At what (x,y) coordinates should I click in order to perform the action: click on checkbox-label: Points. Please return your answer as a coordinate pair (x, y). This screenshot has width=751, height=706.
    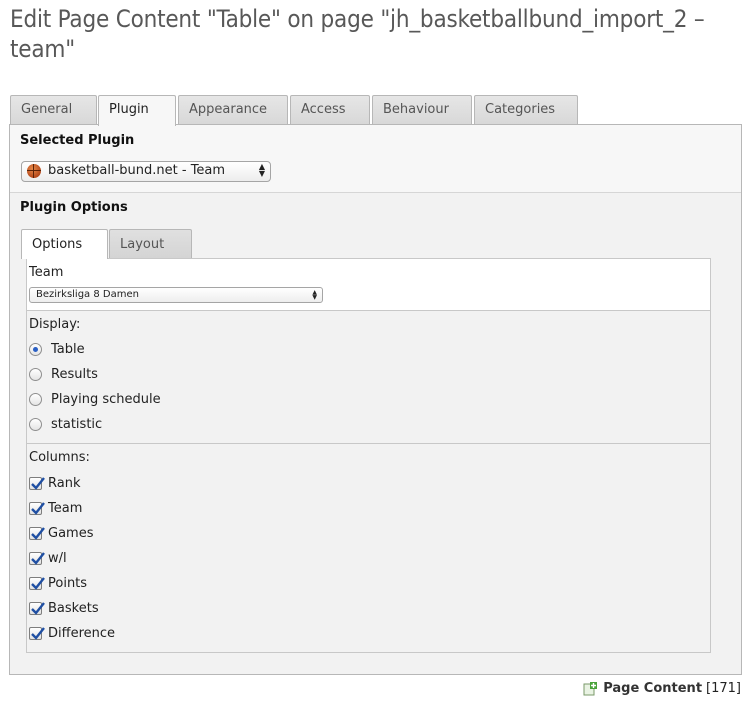
    Looking at the image, I should click on (68, 583).